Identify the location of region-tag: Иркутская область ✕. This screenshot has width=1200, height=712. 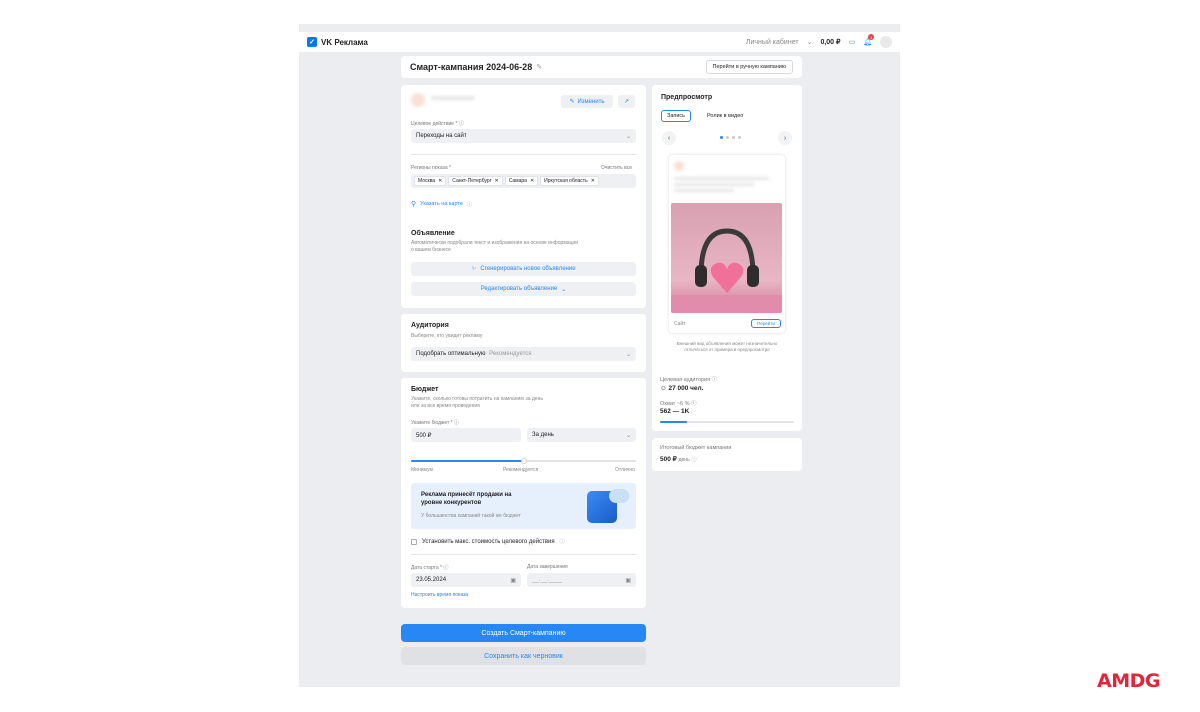
(569, 181).